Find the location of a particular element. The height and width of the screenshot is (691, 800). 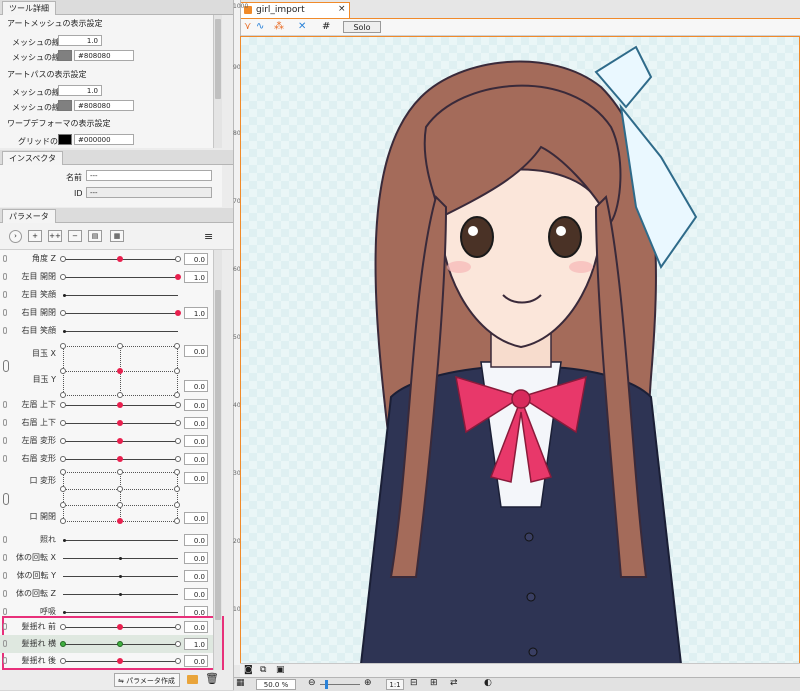

tool-details-scroll-thumb is located at coordinates (218, 59).